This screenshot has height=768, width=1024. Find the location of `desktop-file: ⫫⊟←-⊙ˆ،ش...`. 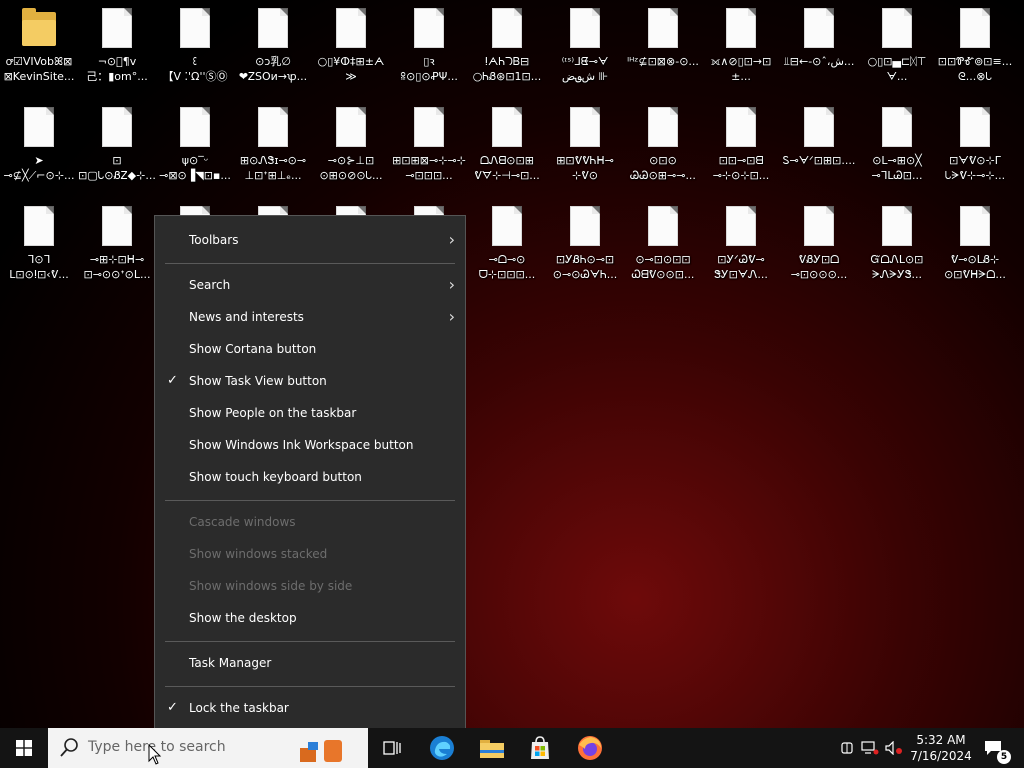

desktop-file: ⫫⊟←-⊙ˆ،ش... is located at coordinates (819, 45).